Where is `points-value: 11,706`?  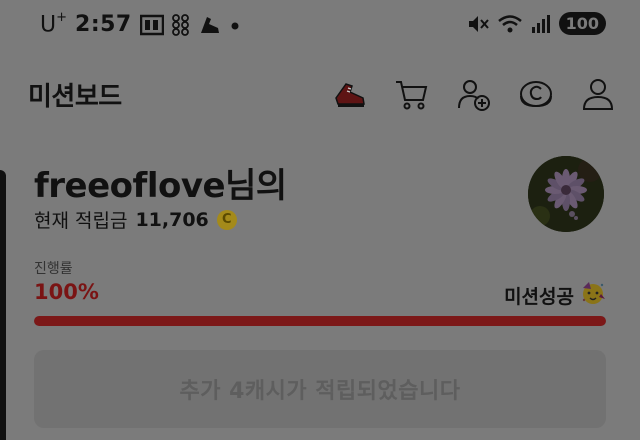
points-value: 11,706 is located at coordinates (172, 219).